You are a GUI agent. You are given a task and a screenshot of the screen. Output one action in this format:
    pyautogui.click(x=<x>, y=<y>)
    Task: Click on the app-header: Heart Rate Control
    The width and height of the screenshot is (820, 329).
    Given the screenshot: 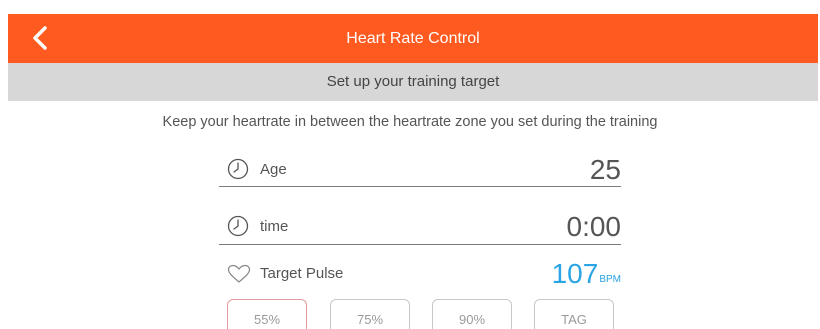 What is the action you would take?
    pyautogui.click(x=413, y=38)
    